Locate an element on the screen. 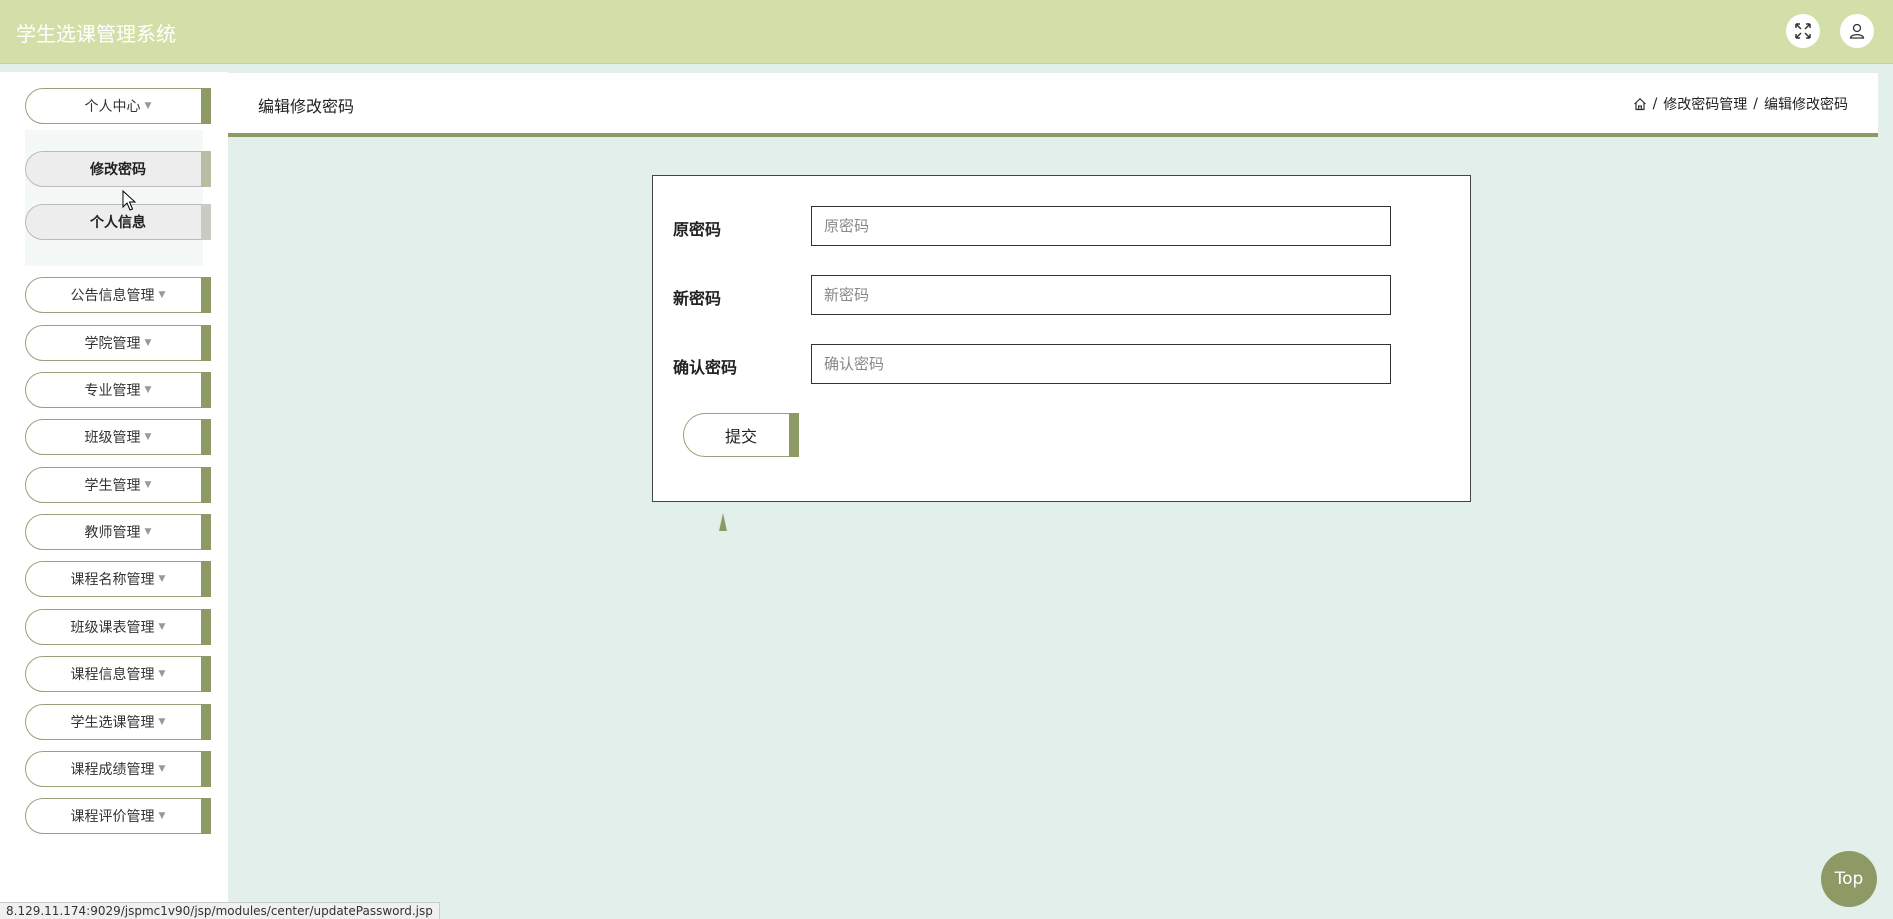 The image size is (1893, 919). sidebar-item-teacher-management: 教师管理 ▼ is located at coordinates (118, 532).